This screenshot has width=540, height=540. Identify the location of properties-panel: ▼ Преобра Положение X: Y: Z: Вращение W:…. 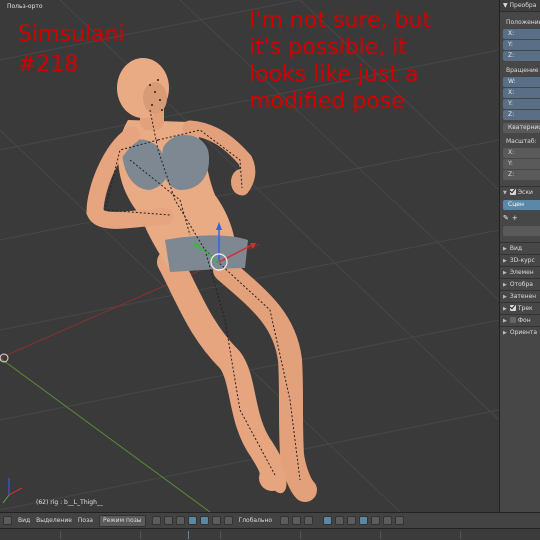
(519, 256).